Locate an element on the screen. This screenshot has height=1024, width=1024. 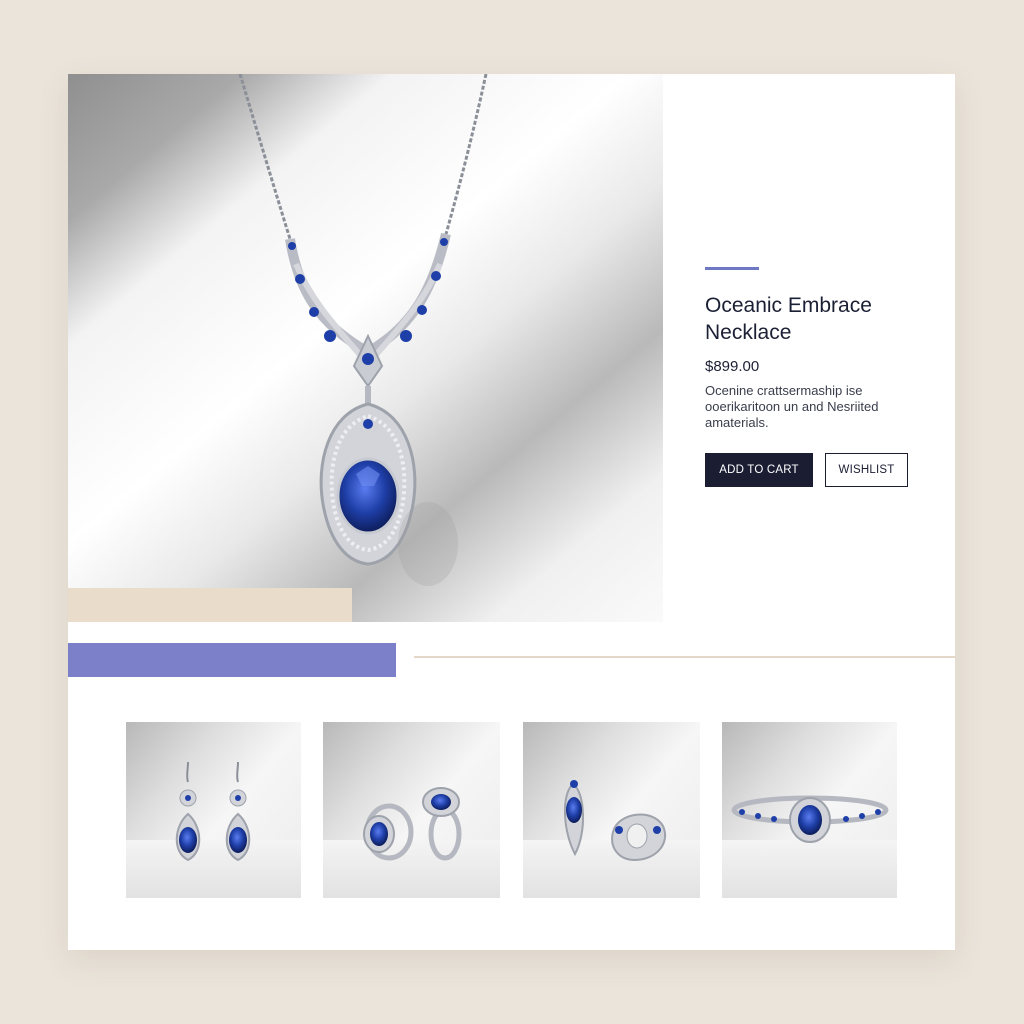
product-title: Oceanic Embrace Necklace is located at coordinates (788, 319).